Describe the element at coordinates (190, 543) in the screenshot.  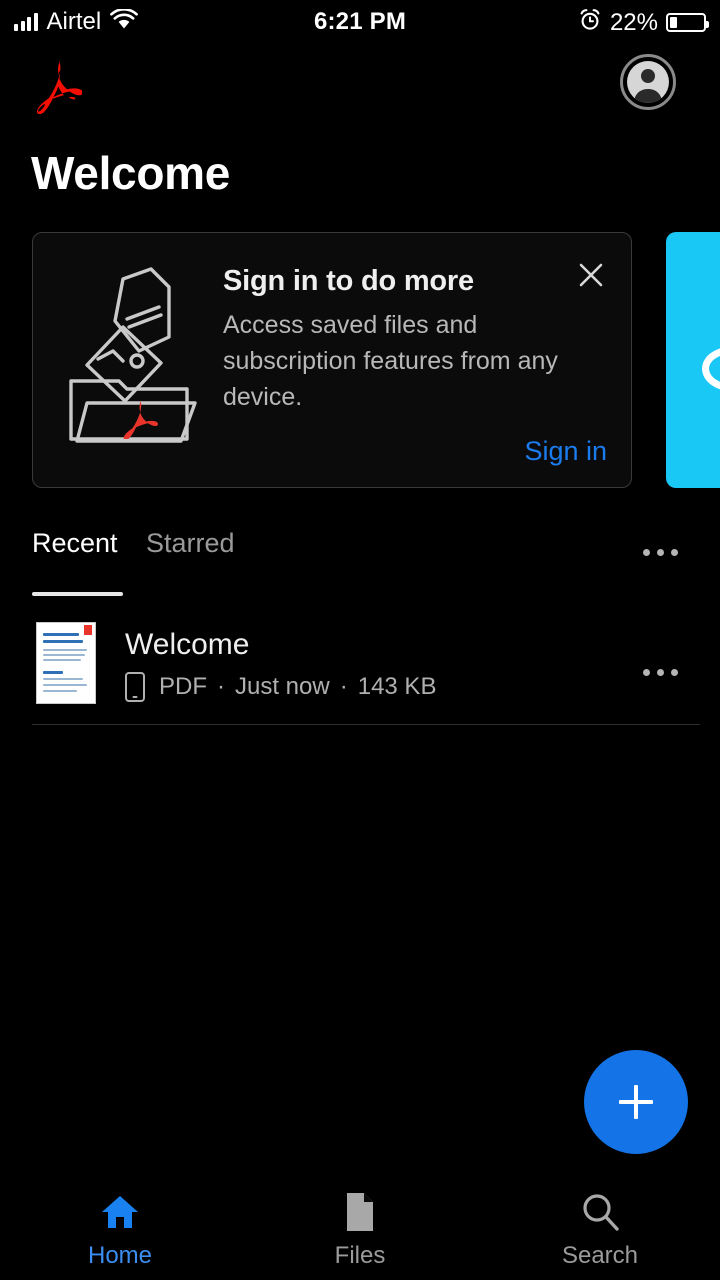
I see `tab-starred: Starred` at that location.